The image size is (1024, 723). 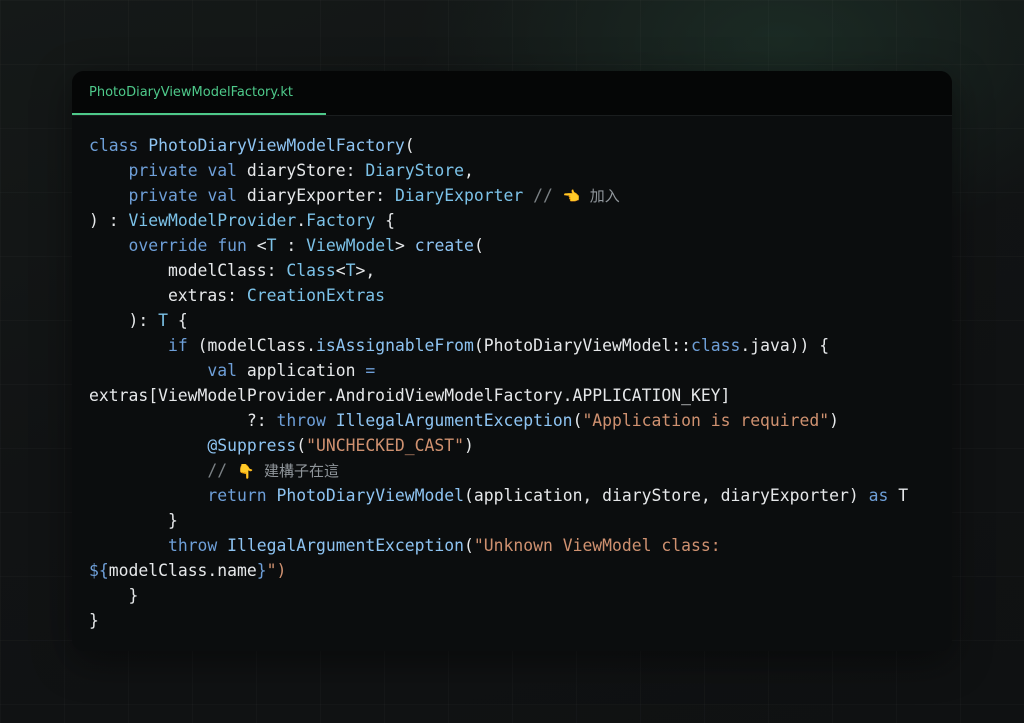 What do you see at coordinates (898, 495) in the screenshot?
I see `code-token: T` at bounding box center [898, 495].